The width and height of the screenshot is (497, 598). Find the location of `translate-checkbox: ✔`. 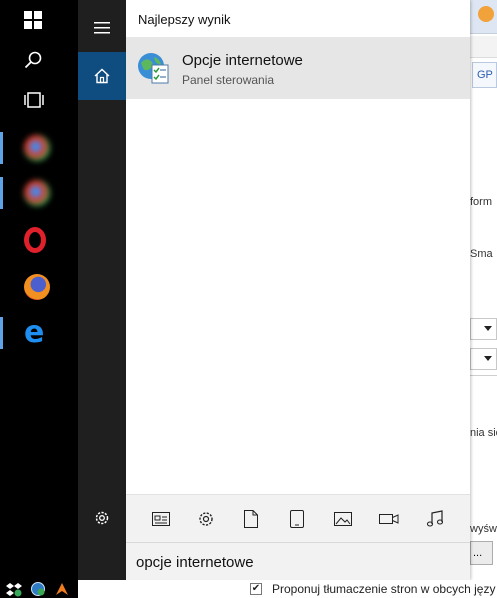

translate-checkbox: ✔ is located at coordinates (256, 589).